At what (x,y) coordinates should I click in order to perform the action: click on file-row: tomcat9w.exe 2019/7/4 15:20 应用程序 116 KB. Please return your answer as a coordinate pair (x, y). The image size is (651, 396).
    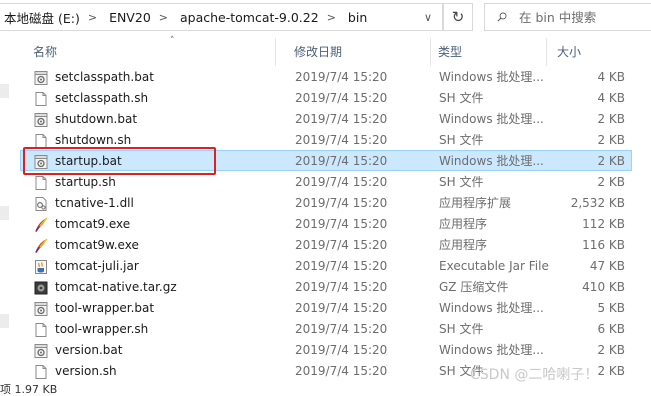
    Looking at the image, I should click on (326, 244).